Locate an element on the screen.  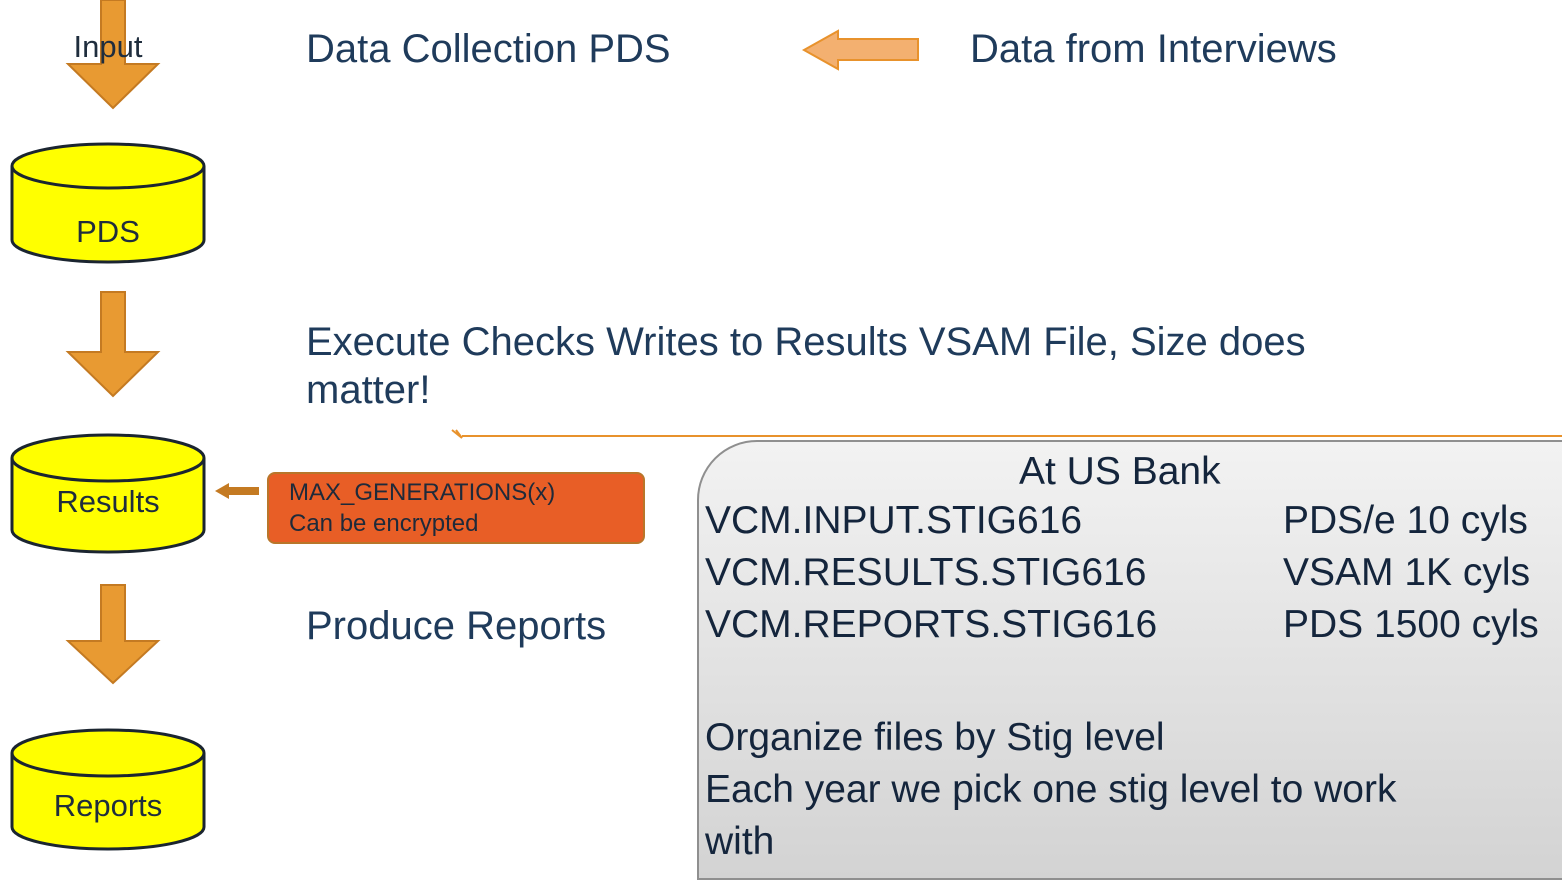
data-collection-step: Data Collection PDS is located at coordinates (488, 49).